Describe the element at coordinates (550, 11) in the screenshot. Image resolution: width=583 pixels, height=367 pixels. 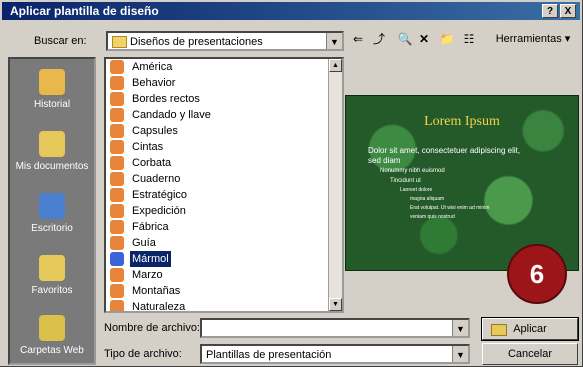
I see `help-button: ?` at that location.